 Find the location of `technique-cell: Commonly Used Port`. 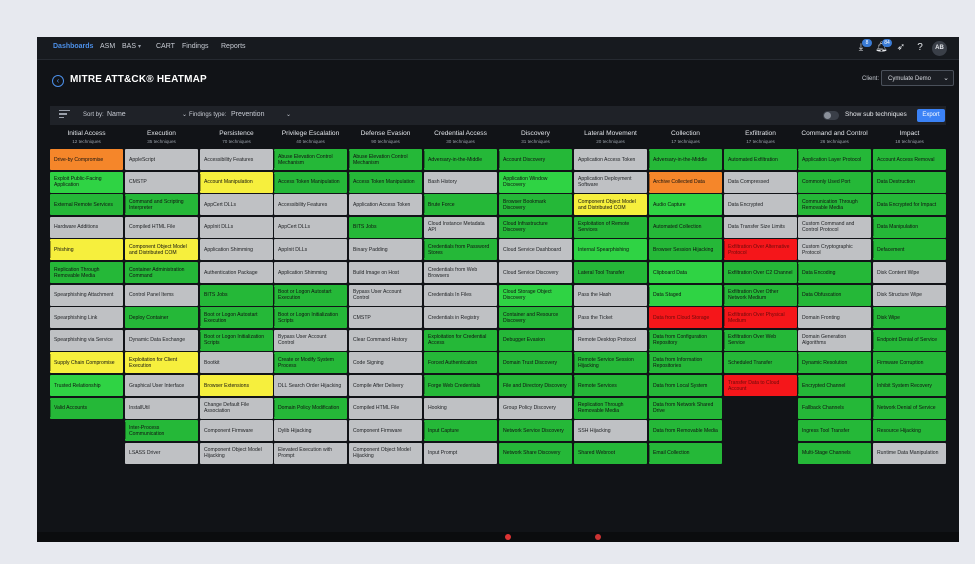

technique-cell: Commonly Used Port is located at coordinates (834, 182).